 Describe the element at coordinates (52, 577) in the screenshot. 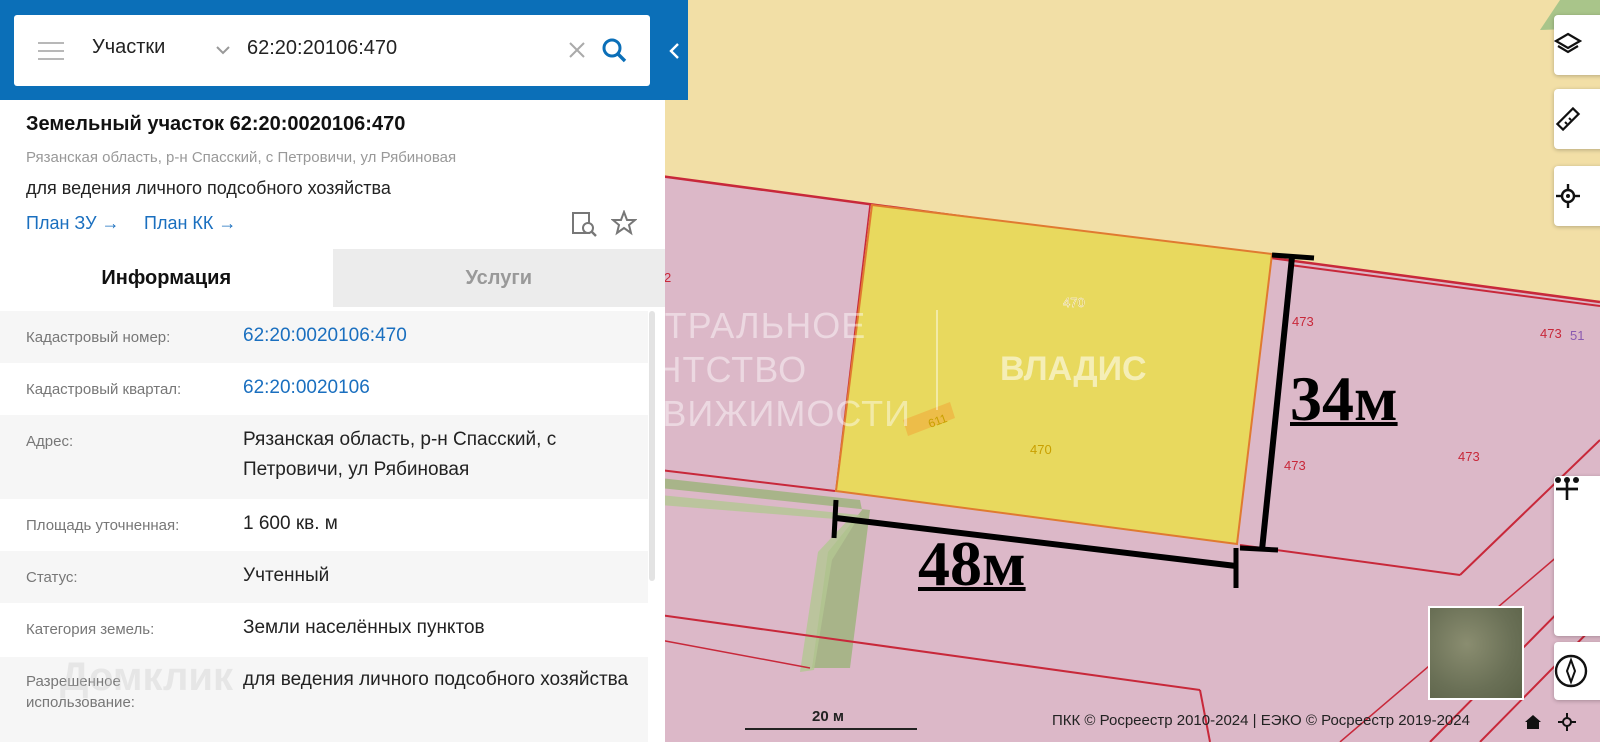

I see `info-label: Статус:` at that location.